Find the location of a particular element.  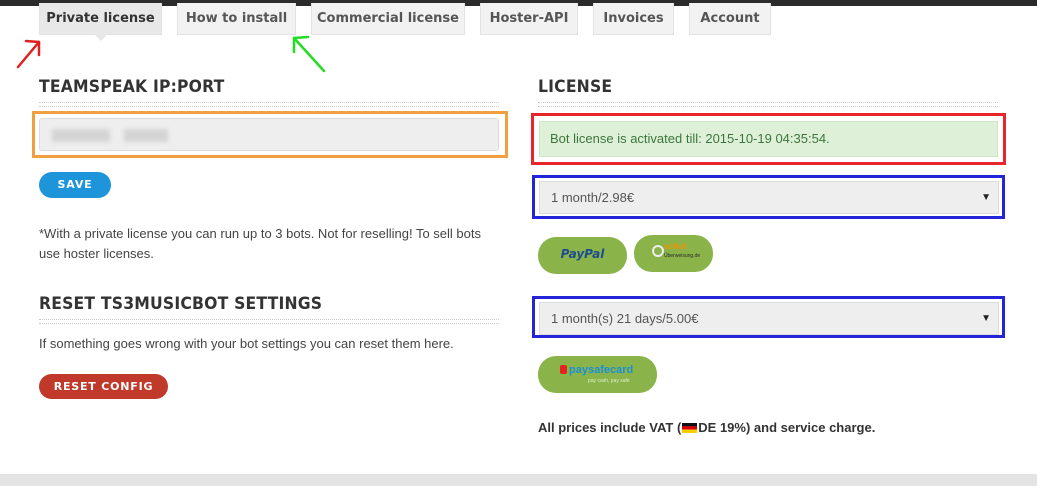

tab-hoster-api: Hoster-API is located at coordinates (529, 19).